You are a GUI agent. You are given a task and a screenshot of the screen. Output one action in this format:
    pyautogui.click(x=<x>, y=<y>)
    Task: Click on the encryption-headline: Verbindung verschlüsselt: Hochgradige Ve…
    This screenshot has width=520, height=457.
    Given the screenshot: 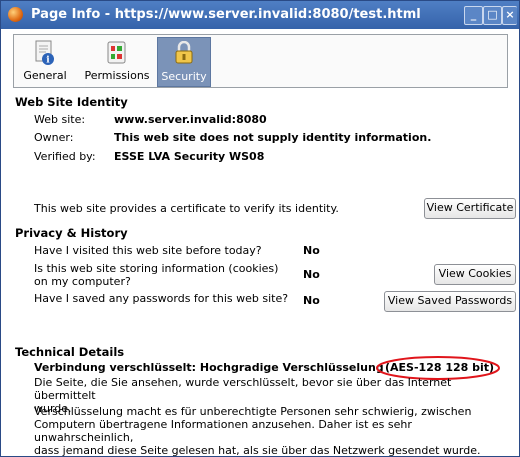 What is the action you would take?
    pyautogui.click(x=209, y=367)
    